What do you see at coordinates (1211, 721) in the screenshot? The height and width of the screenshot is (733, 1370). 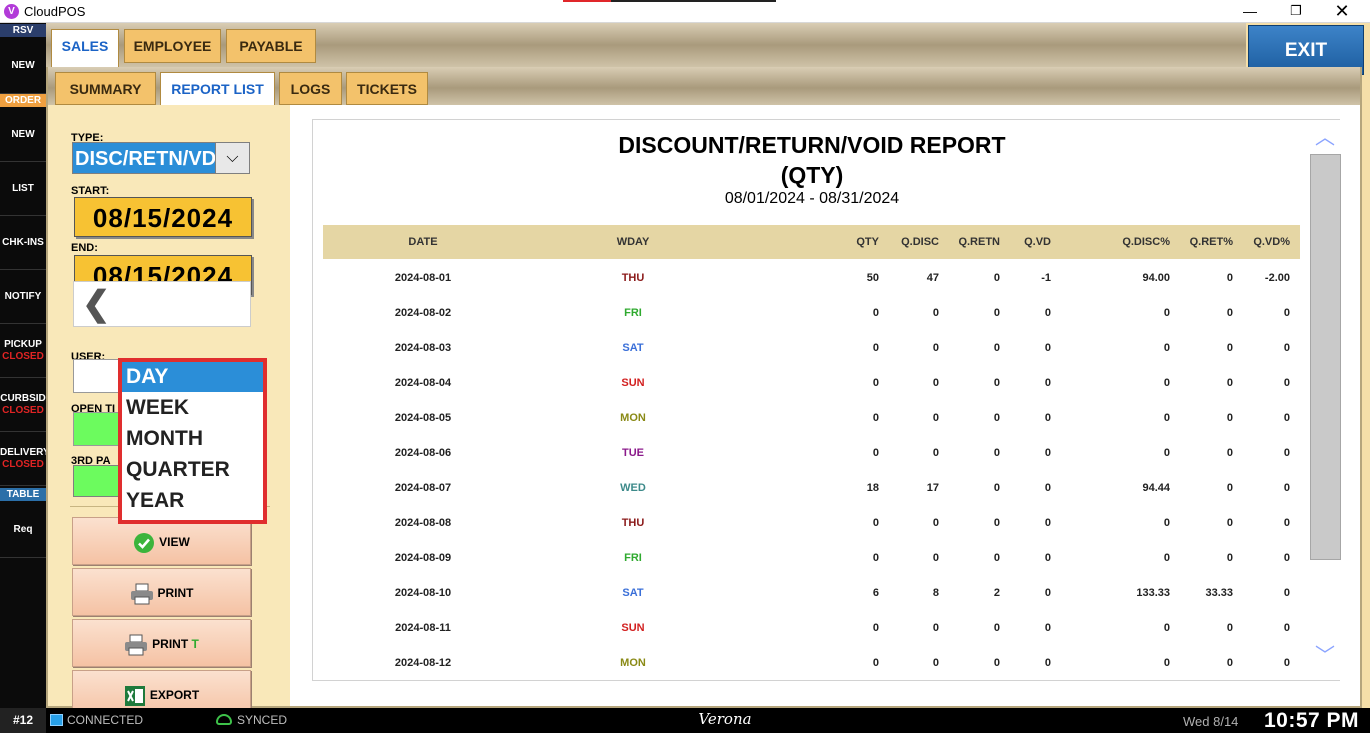 I see `status-date: Wed 8/14` at bounding box center [1211, 721].